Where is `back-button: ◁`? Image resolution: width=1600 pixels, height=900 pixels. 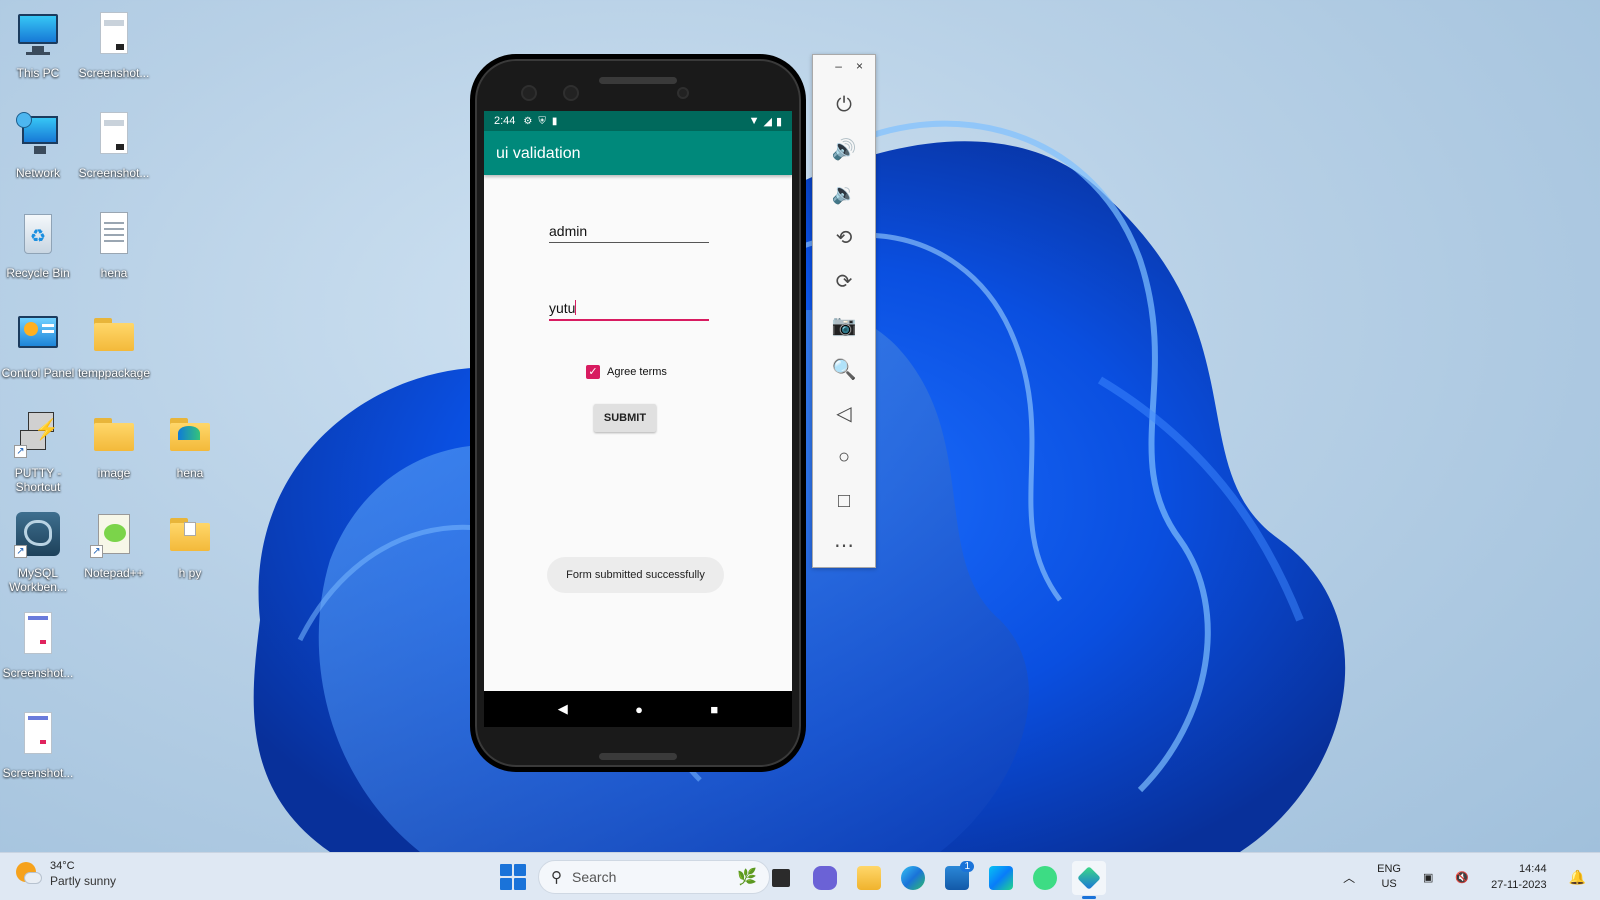
back-button: ◁ is located at coordinates (844, 413).